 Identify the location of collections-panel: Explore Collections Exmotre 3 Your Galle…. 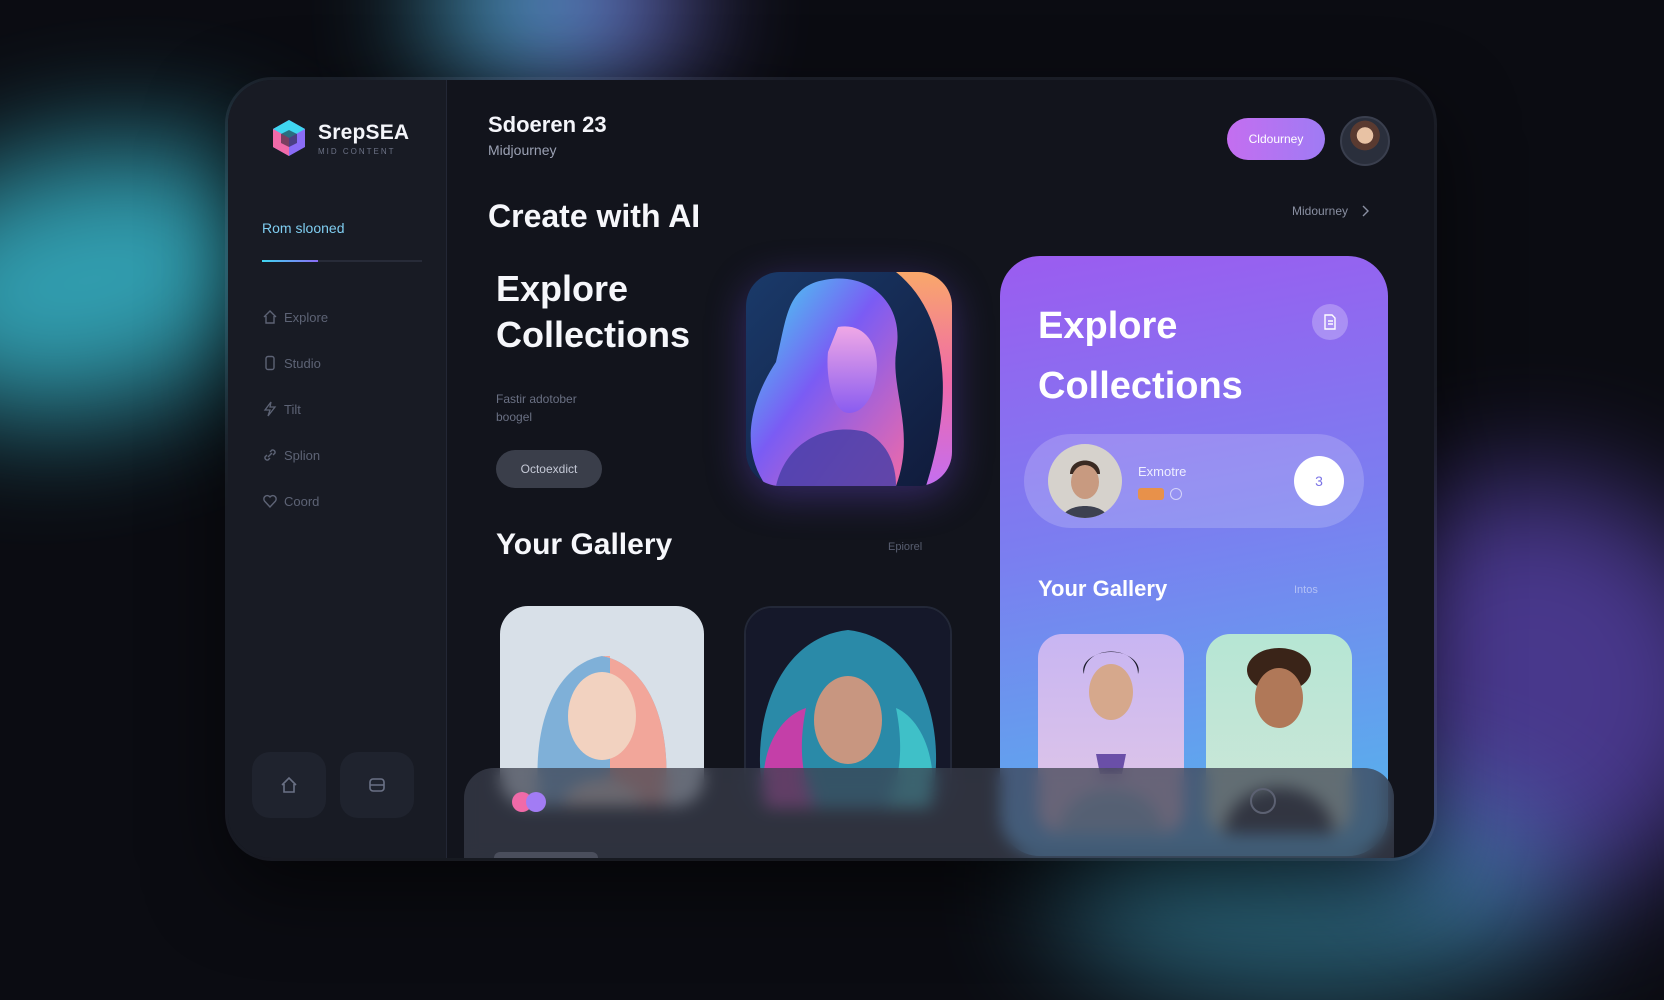
(1194, 556).